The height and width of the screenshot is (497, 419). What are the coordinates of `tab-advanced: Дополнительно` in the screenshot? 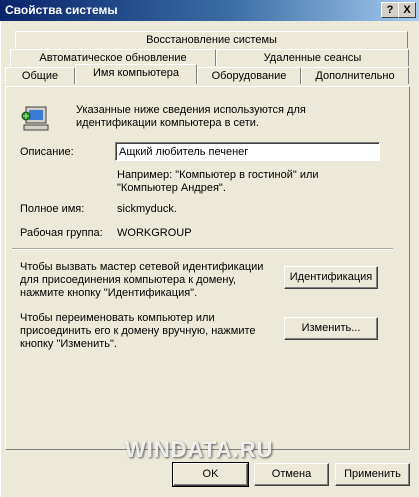 It's located at (355, 75).